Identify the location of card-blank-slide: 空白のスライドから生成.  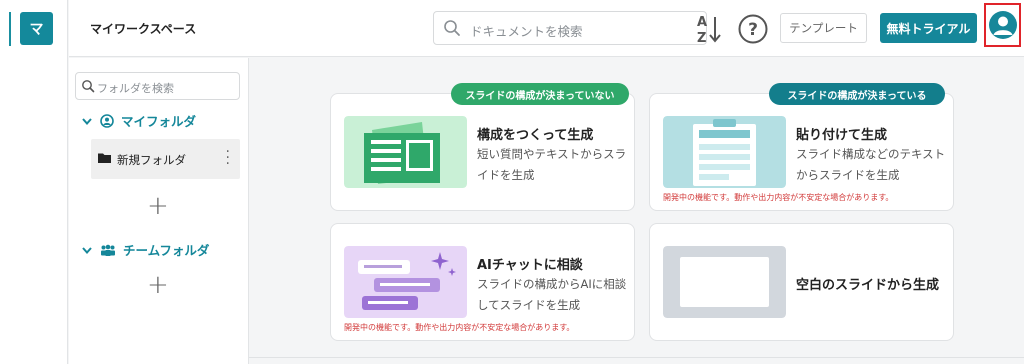
(801, 282).